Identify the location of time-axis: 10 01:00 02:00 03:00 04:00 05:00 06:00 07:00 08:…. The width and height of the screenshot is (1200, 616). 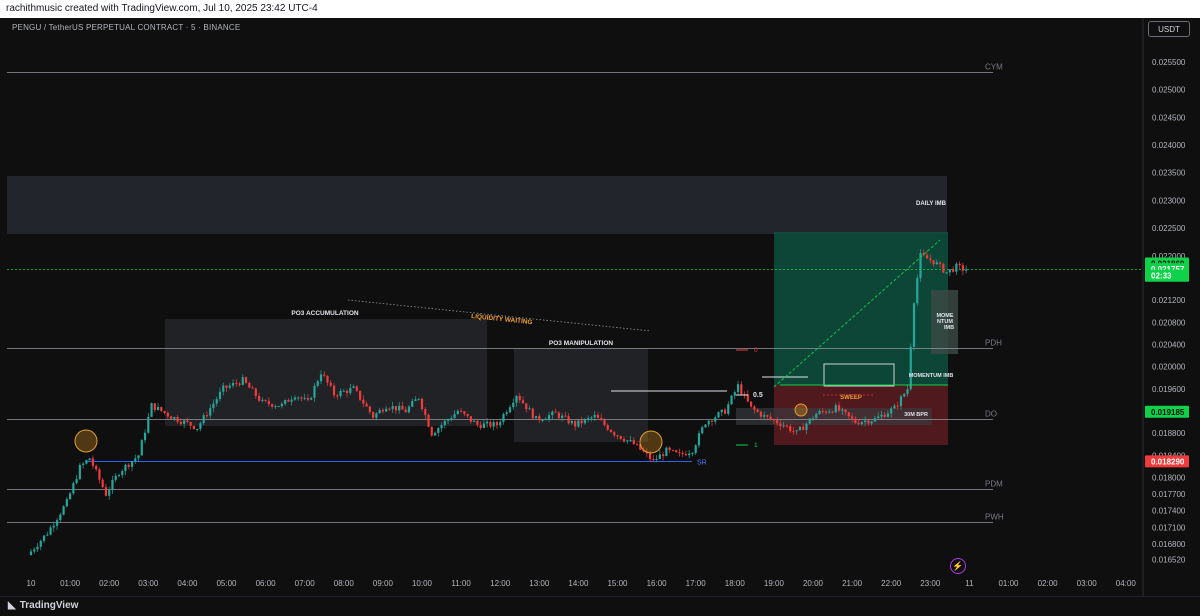
(582, 583).